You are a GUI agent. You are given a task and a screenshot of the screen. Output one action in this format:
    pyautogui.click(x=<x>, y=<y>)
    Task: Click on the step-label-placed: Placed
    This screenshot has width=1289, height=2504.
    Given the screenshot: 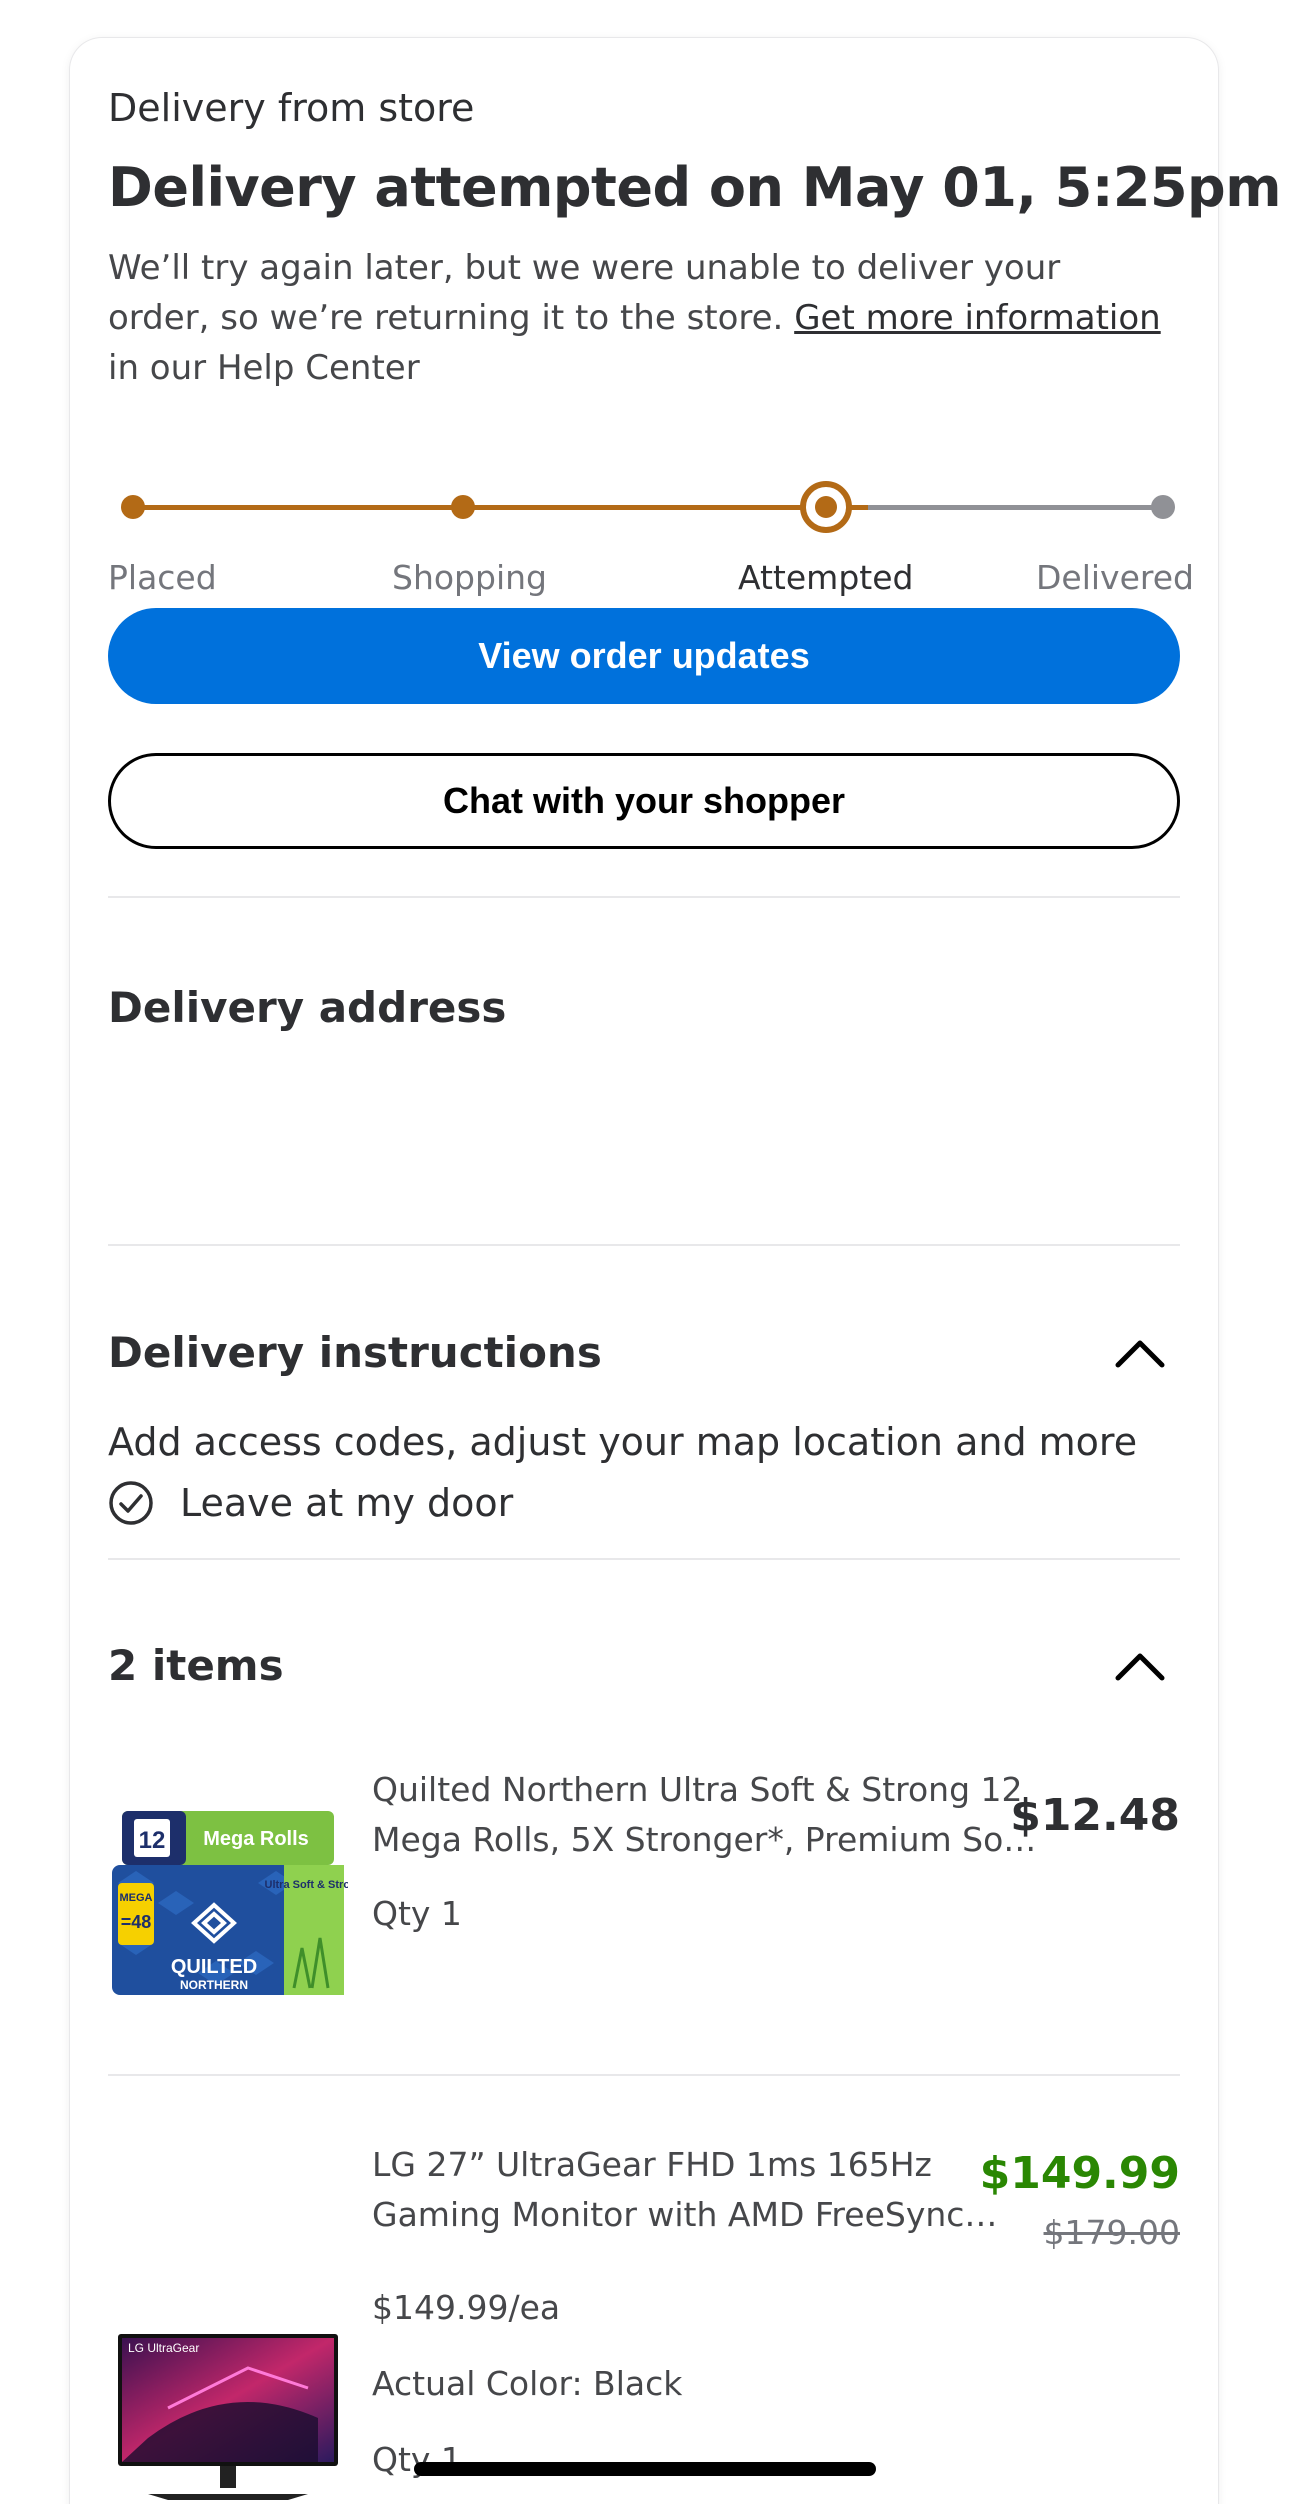 What is the action you would take?
    pyautogui.click(x=162, y=577)
    